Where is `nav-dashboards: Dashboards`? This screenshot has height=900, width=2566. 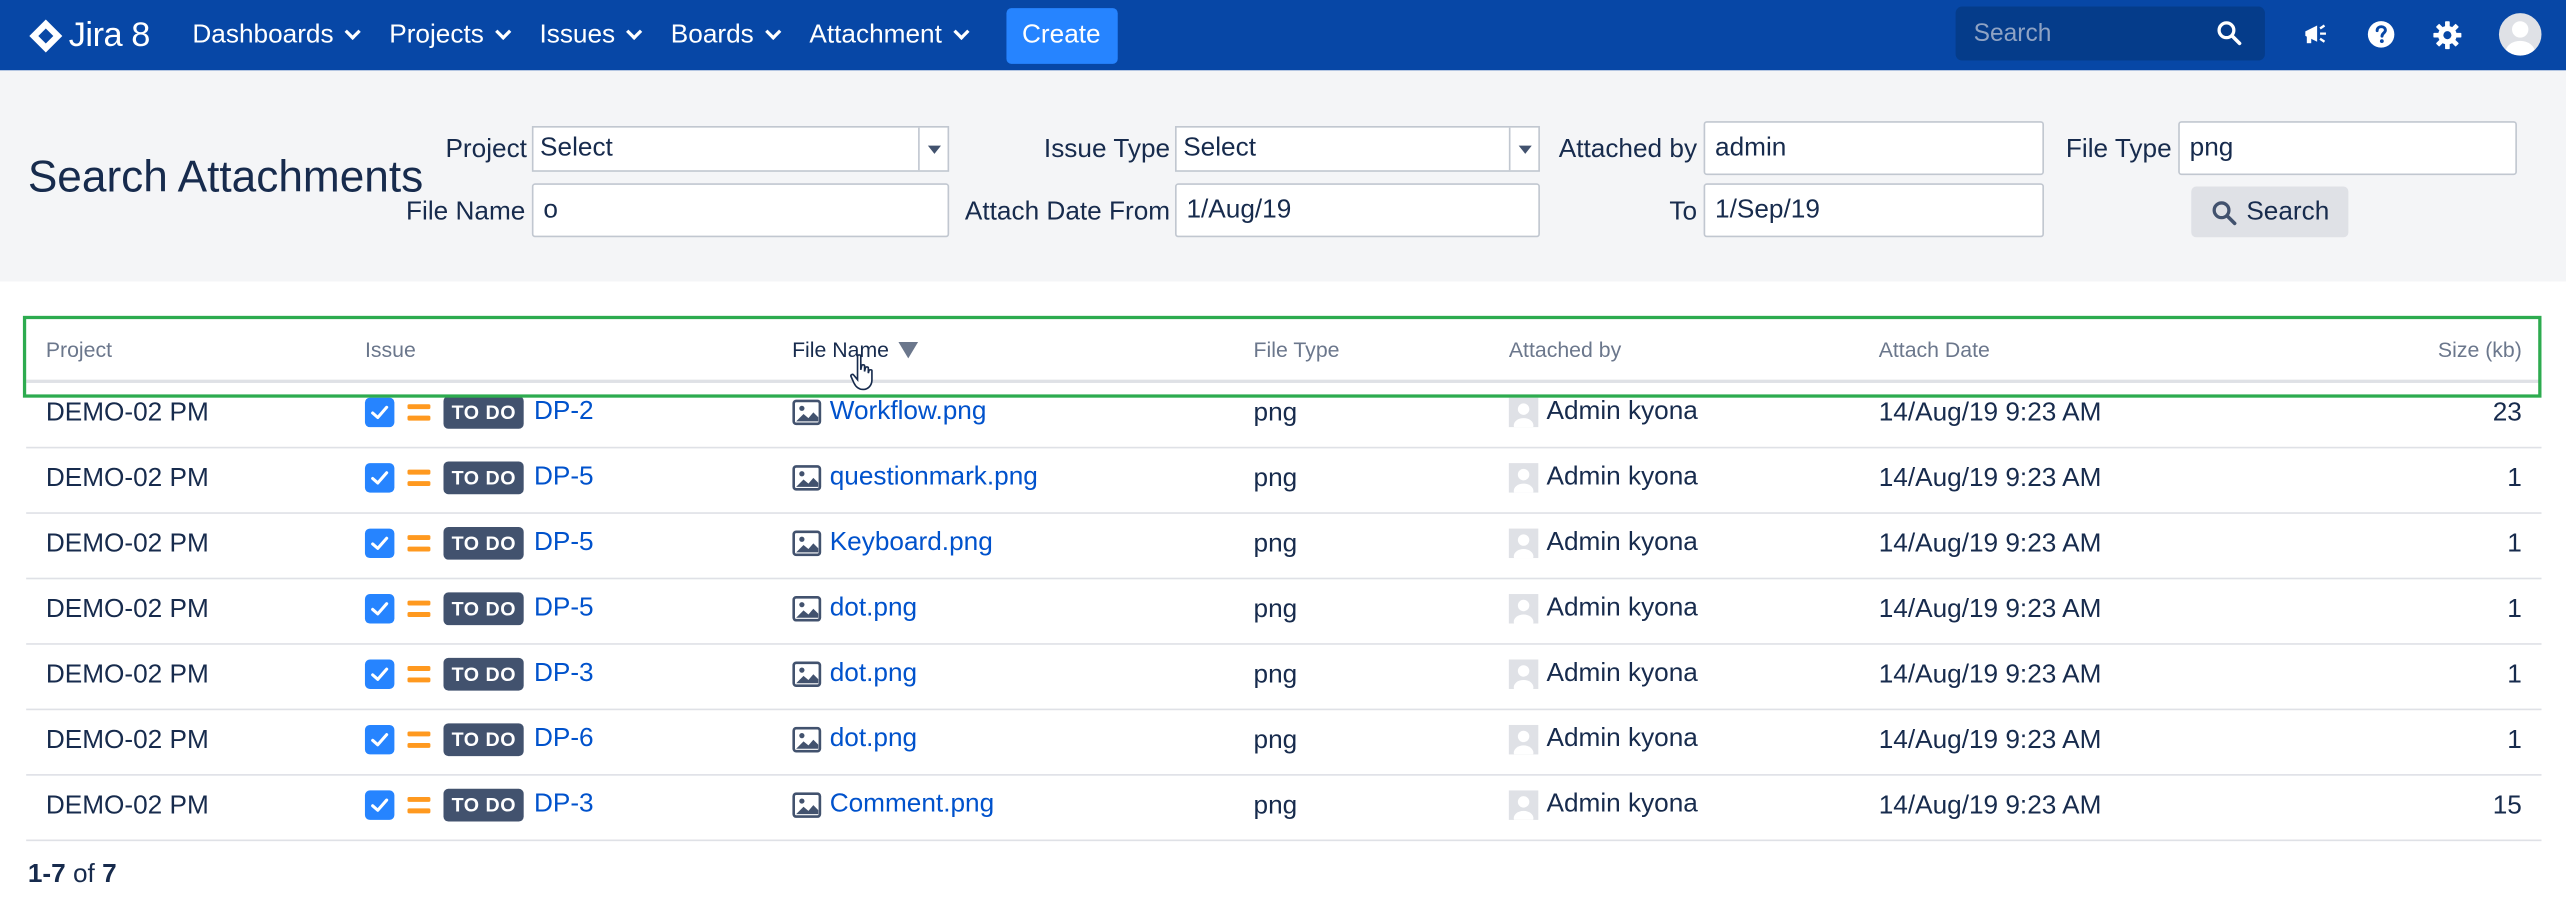
nav-dashboards: Dashboards is located at coordinates (276, 34).